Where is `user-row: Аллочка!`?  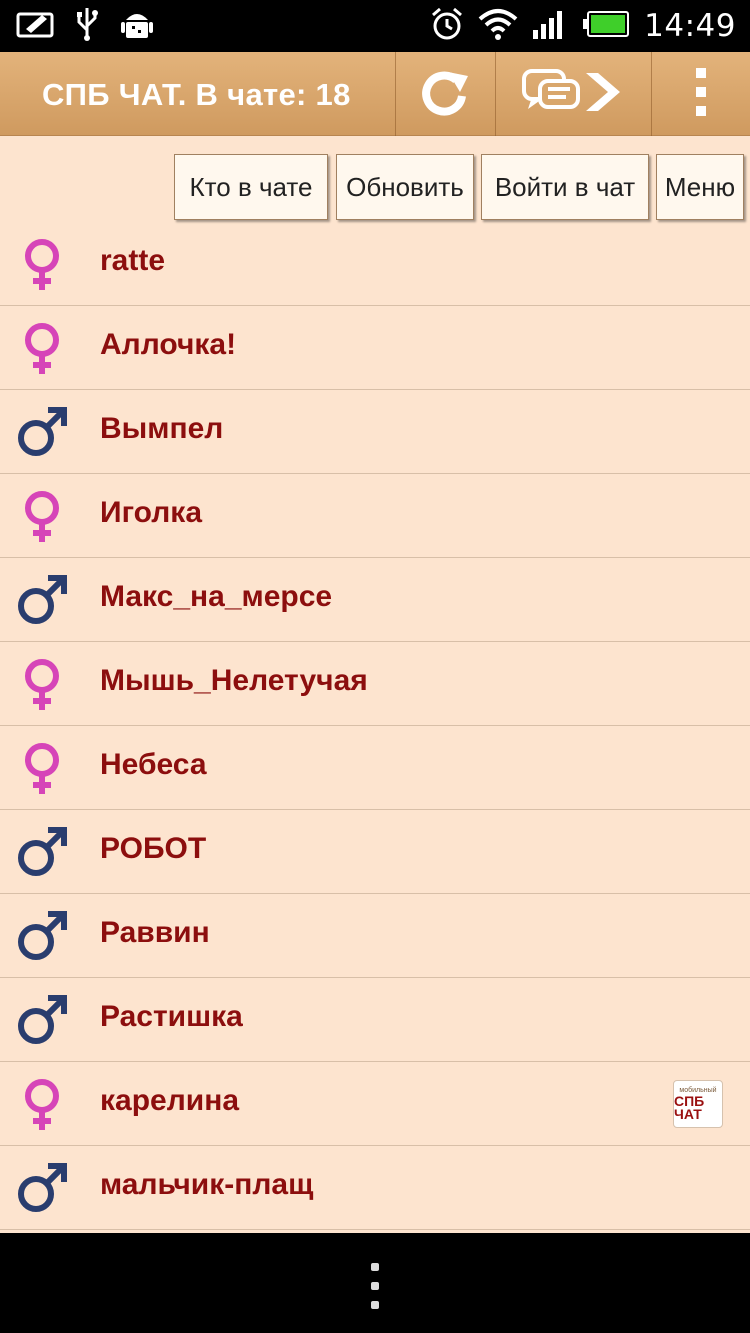 user-row: Аллочка! is located at coordinates (375, 348).